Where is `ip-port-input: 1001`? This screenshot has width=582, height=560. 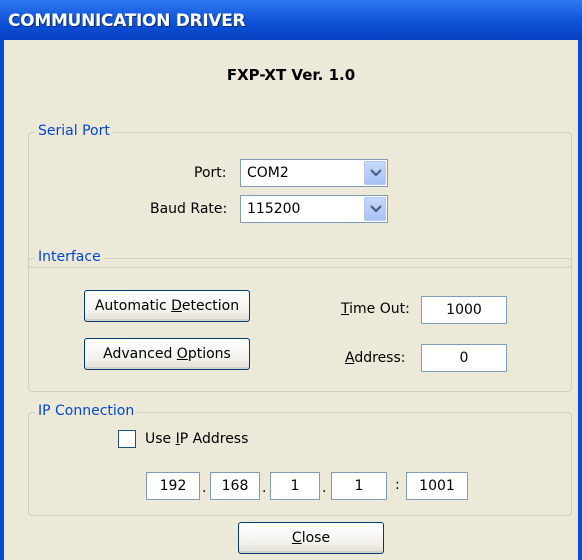
ip-port-input: 1001 is located at coordinates (437, 486).